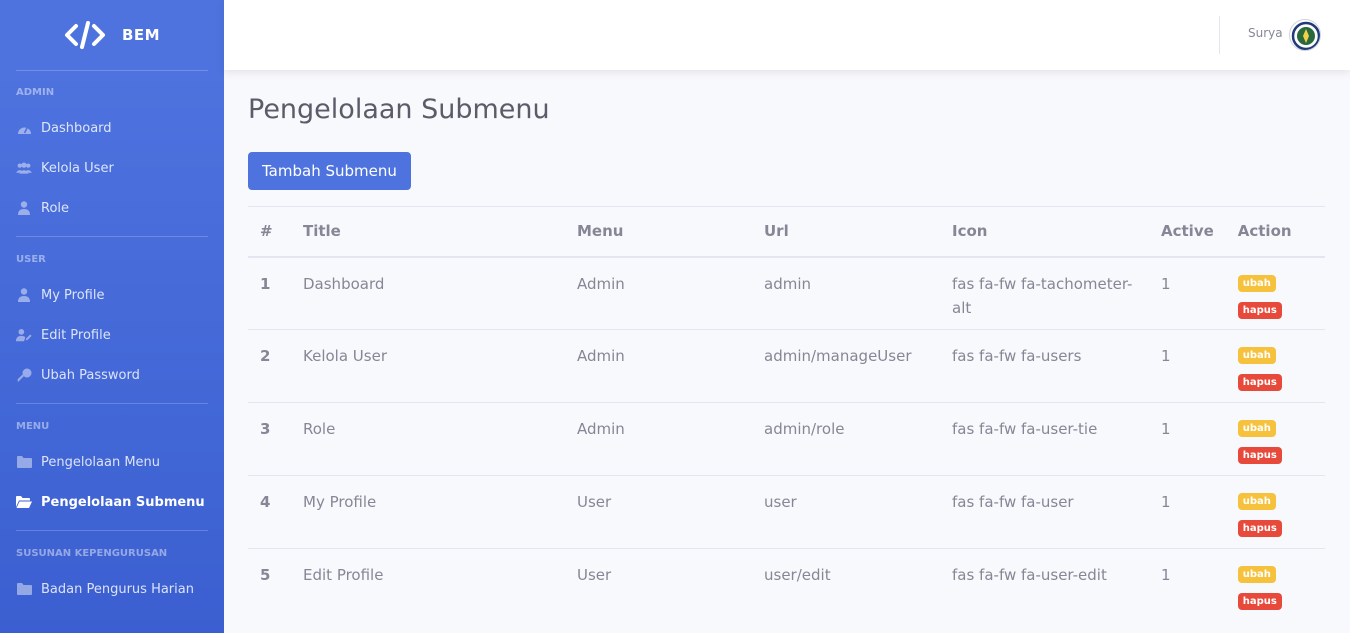  Describe the element at coordinates (24, 208) in the screenshot. I see `user-tie-icon` at that location.